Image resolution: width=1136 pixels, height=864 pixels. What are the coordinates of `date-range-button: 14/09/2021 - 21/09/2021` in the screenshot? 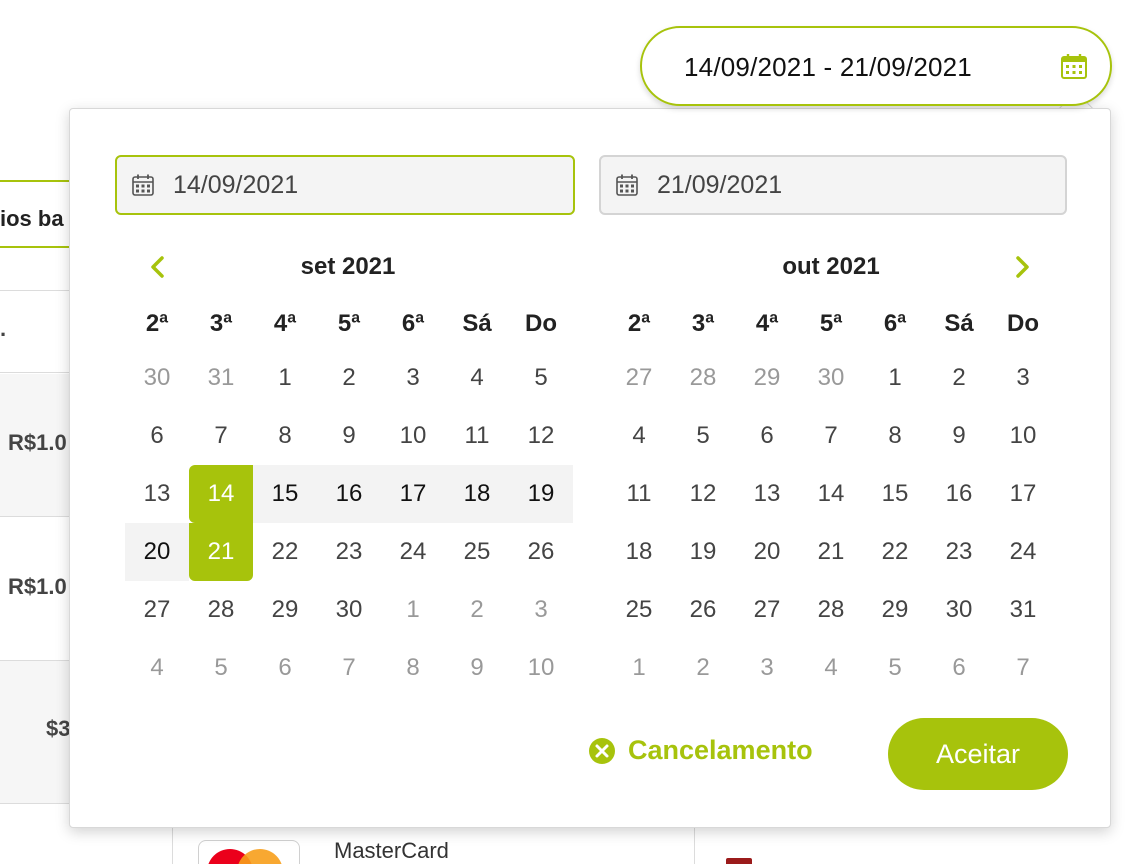 It's located at (876, 66).